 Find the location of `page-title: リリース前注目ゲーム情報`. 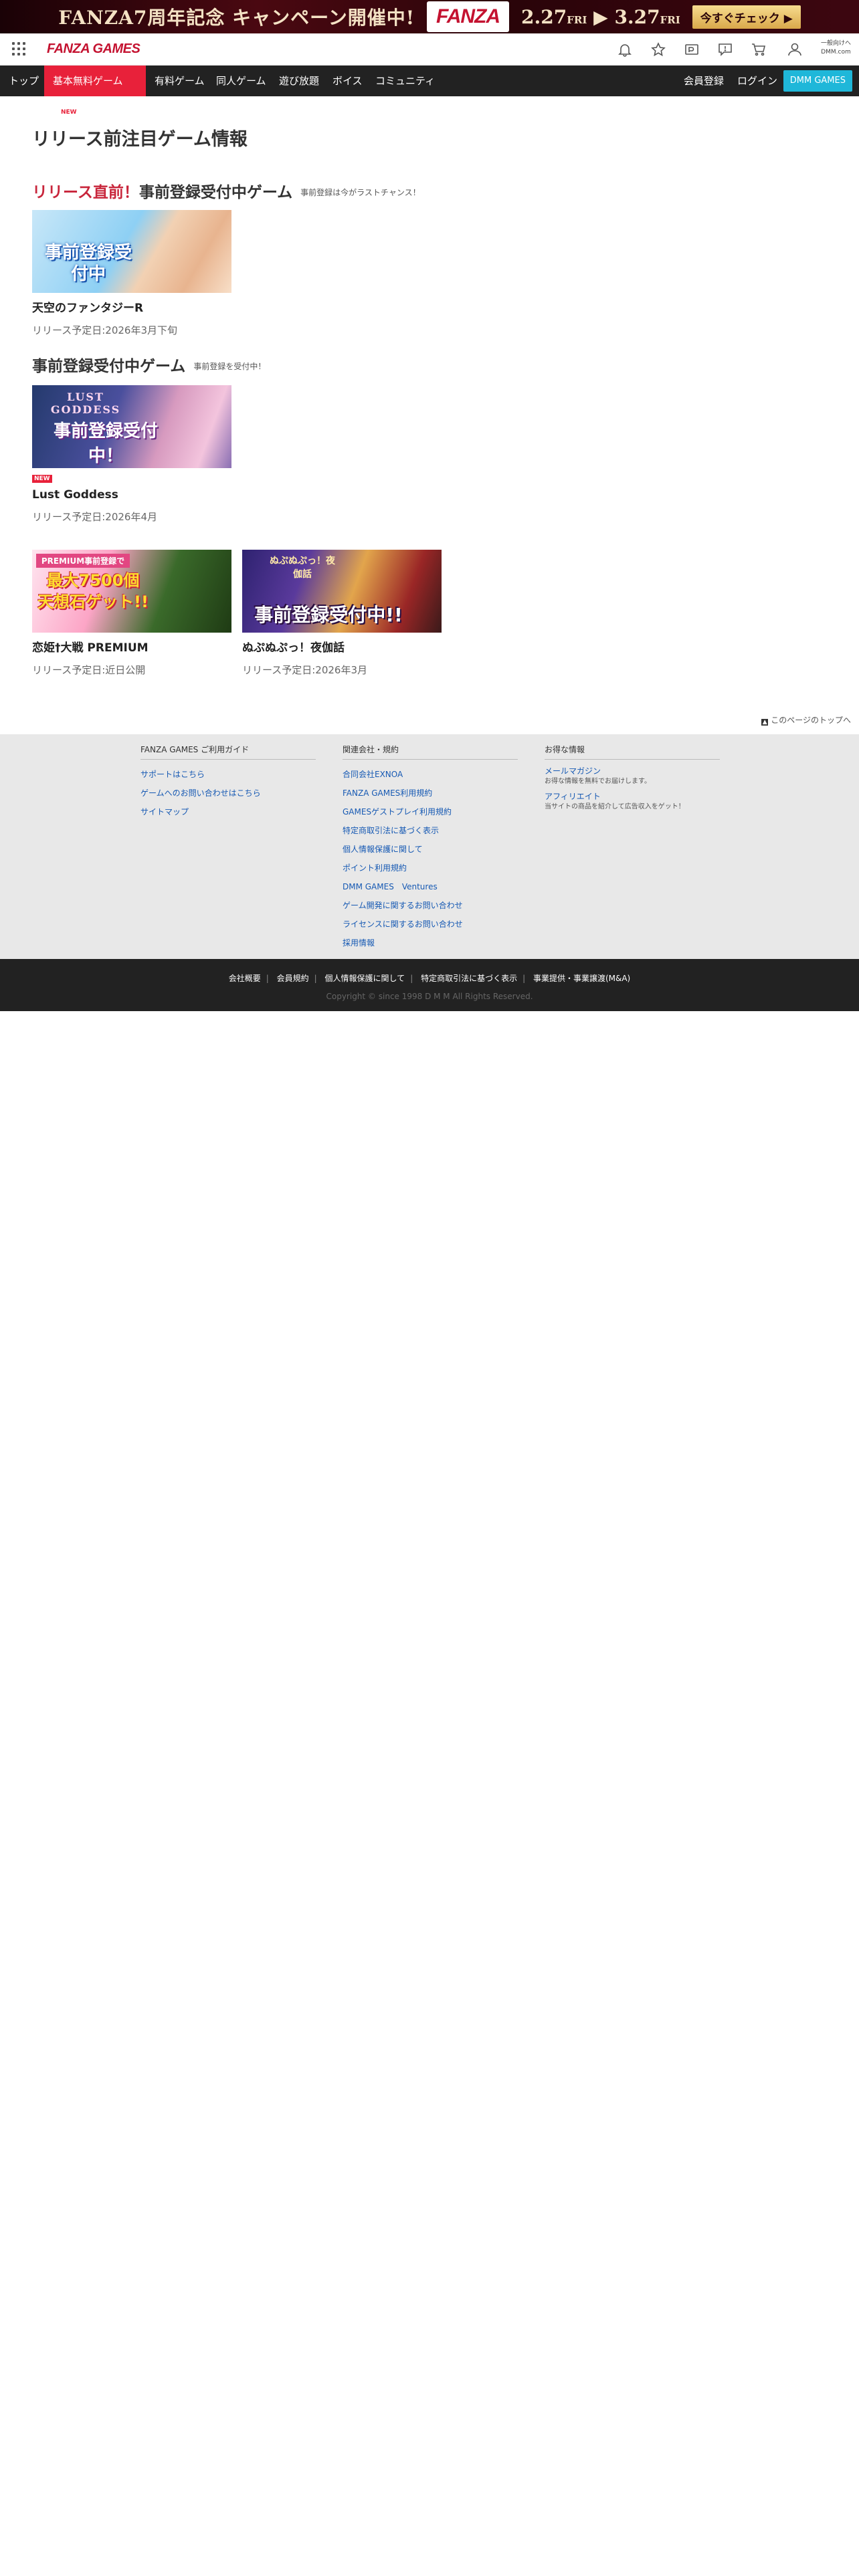

page-title: リリース前注目ゲーム情報 is located at coordinates (140, 140).